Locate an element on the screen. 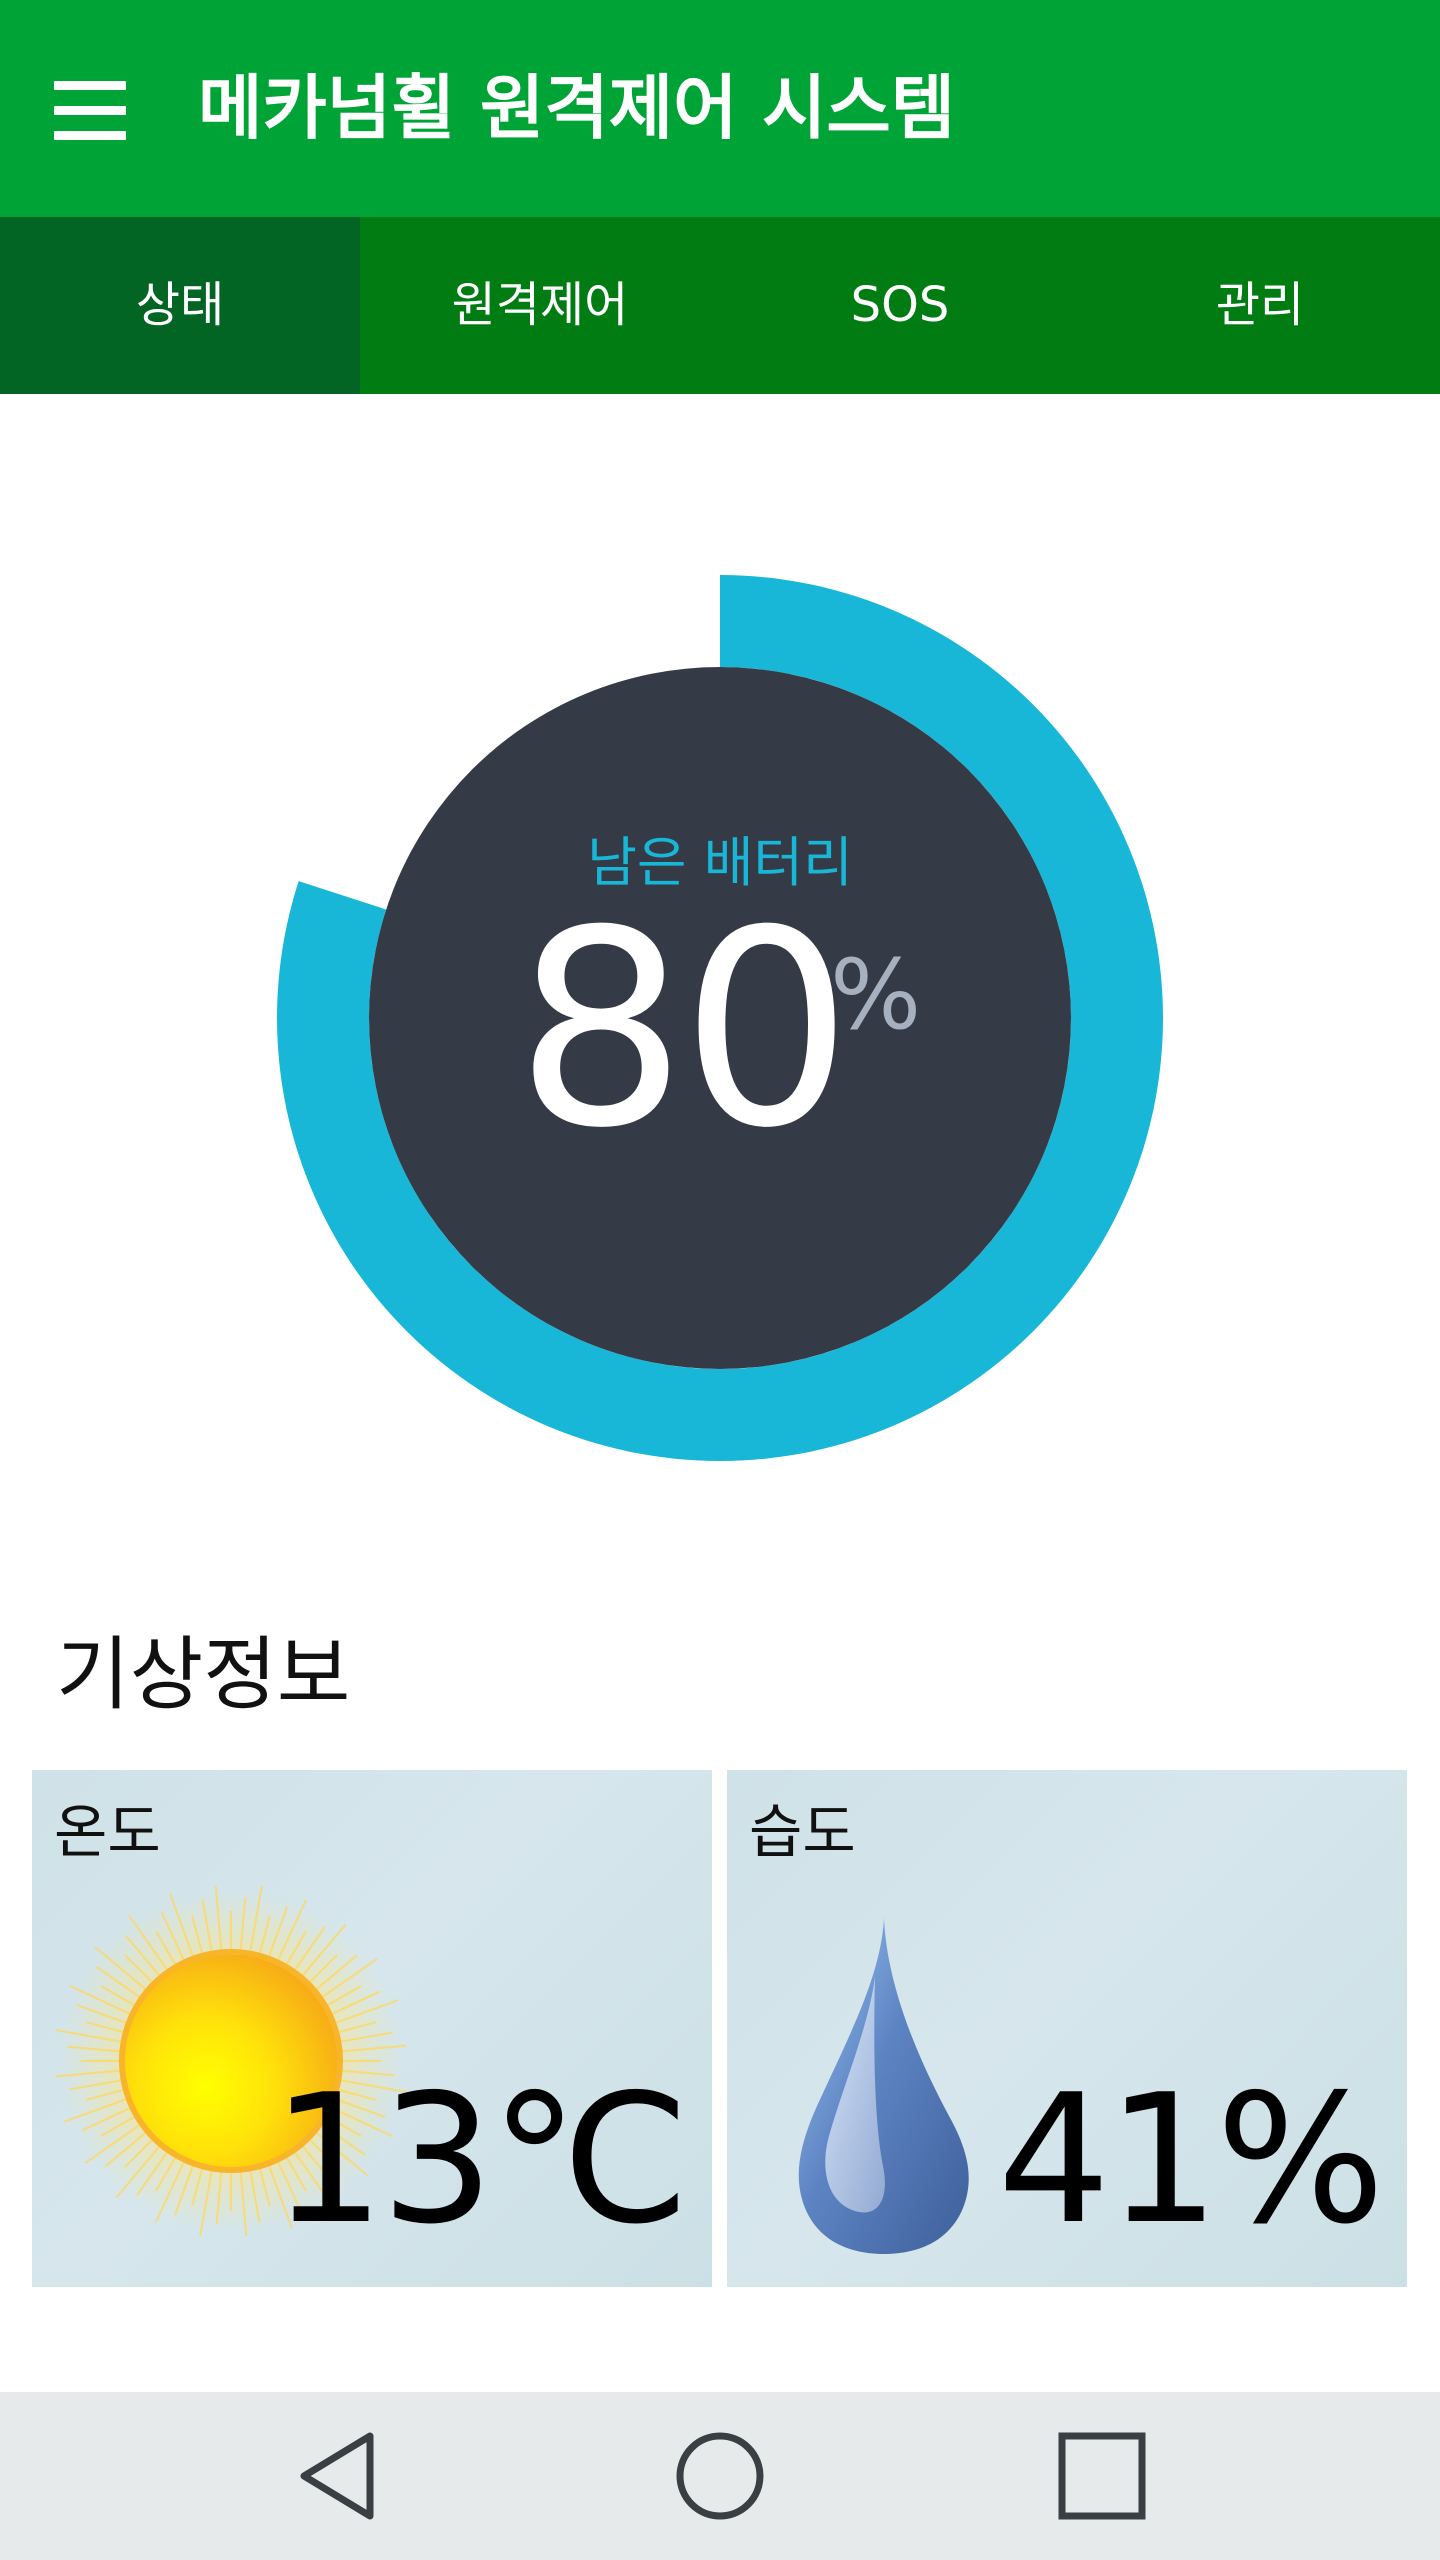 The height and width of the screenshot is (2560, 1440). temperature-value: 13℃ is located at coordinates (480, 2159).